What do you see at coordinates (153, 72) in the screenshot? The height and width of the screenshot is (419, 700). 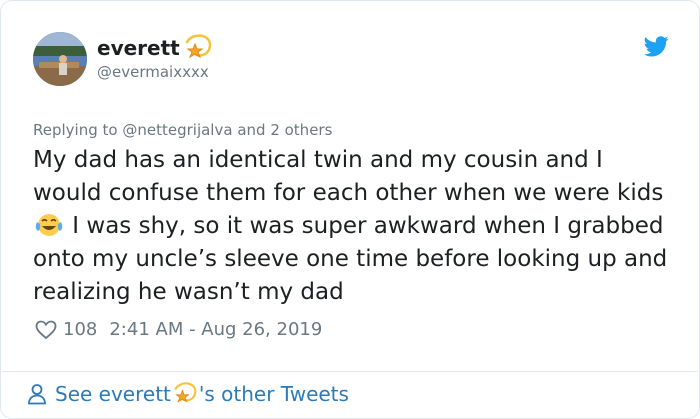 I see `user-handle: @evermaixxxx` at bounding box center [153, 72].